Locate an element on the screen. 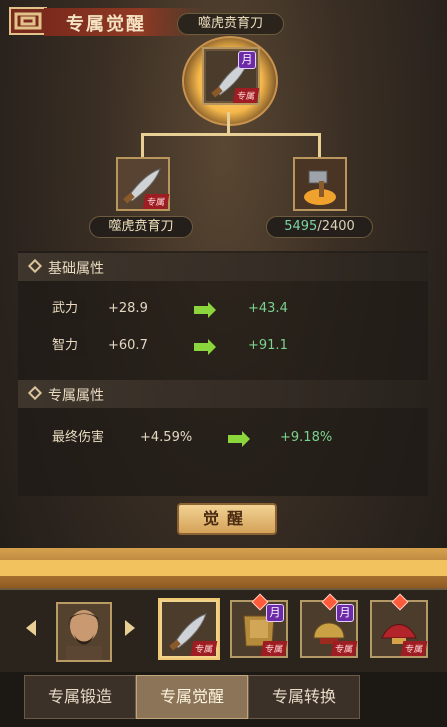  tree-line-right is located at coordinates (319, 145).